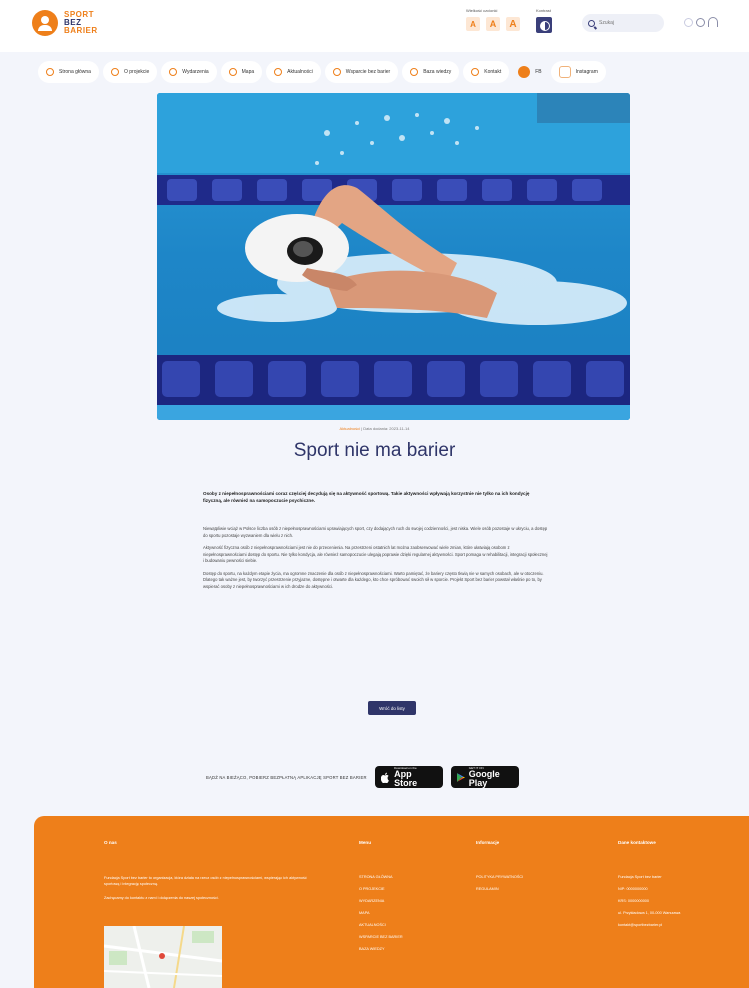 The image size is (749, 988). What do you see at coordinates (381, 877) in the screenshot?
I see `footer-menu-link: STRONA GŁÓWNA` at bounding box center [381, 877].